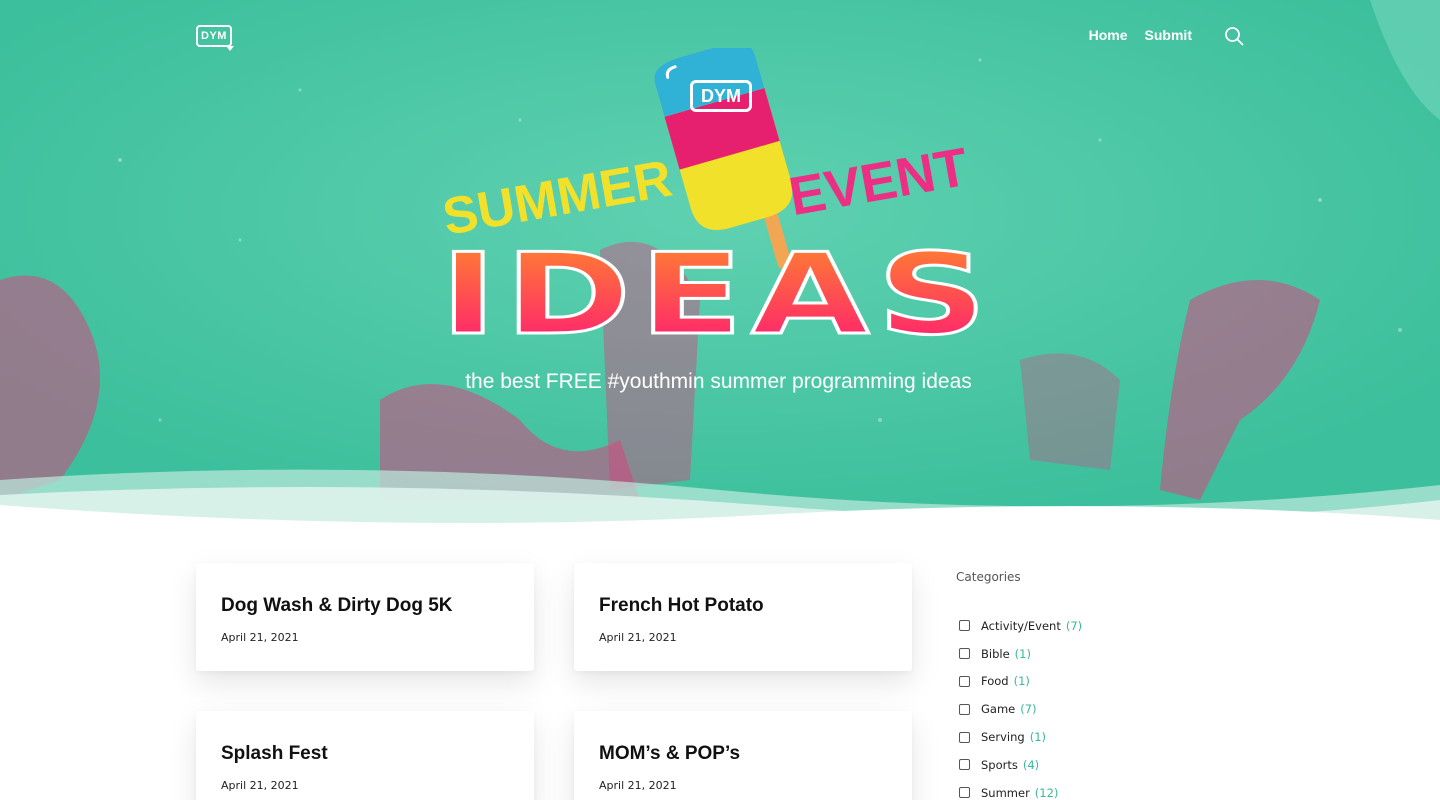  I want to click on category-label: Bible, so click(995, 653).